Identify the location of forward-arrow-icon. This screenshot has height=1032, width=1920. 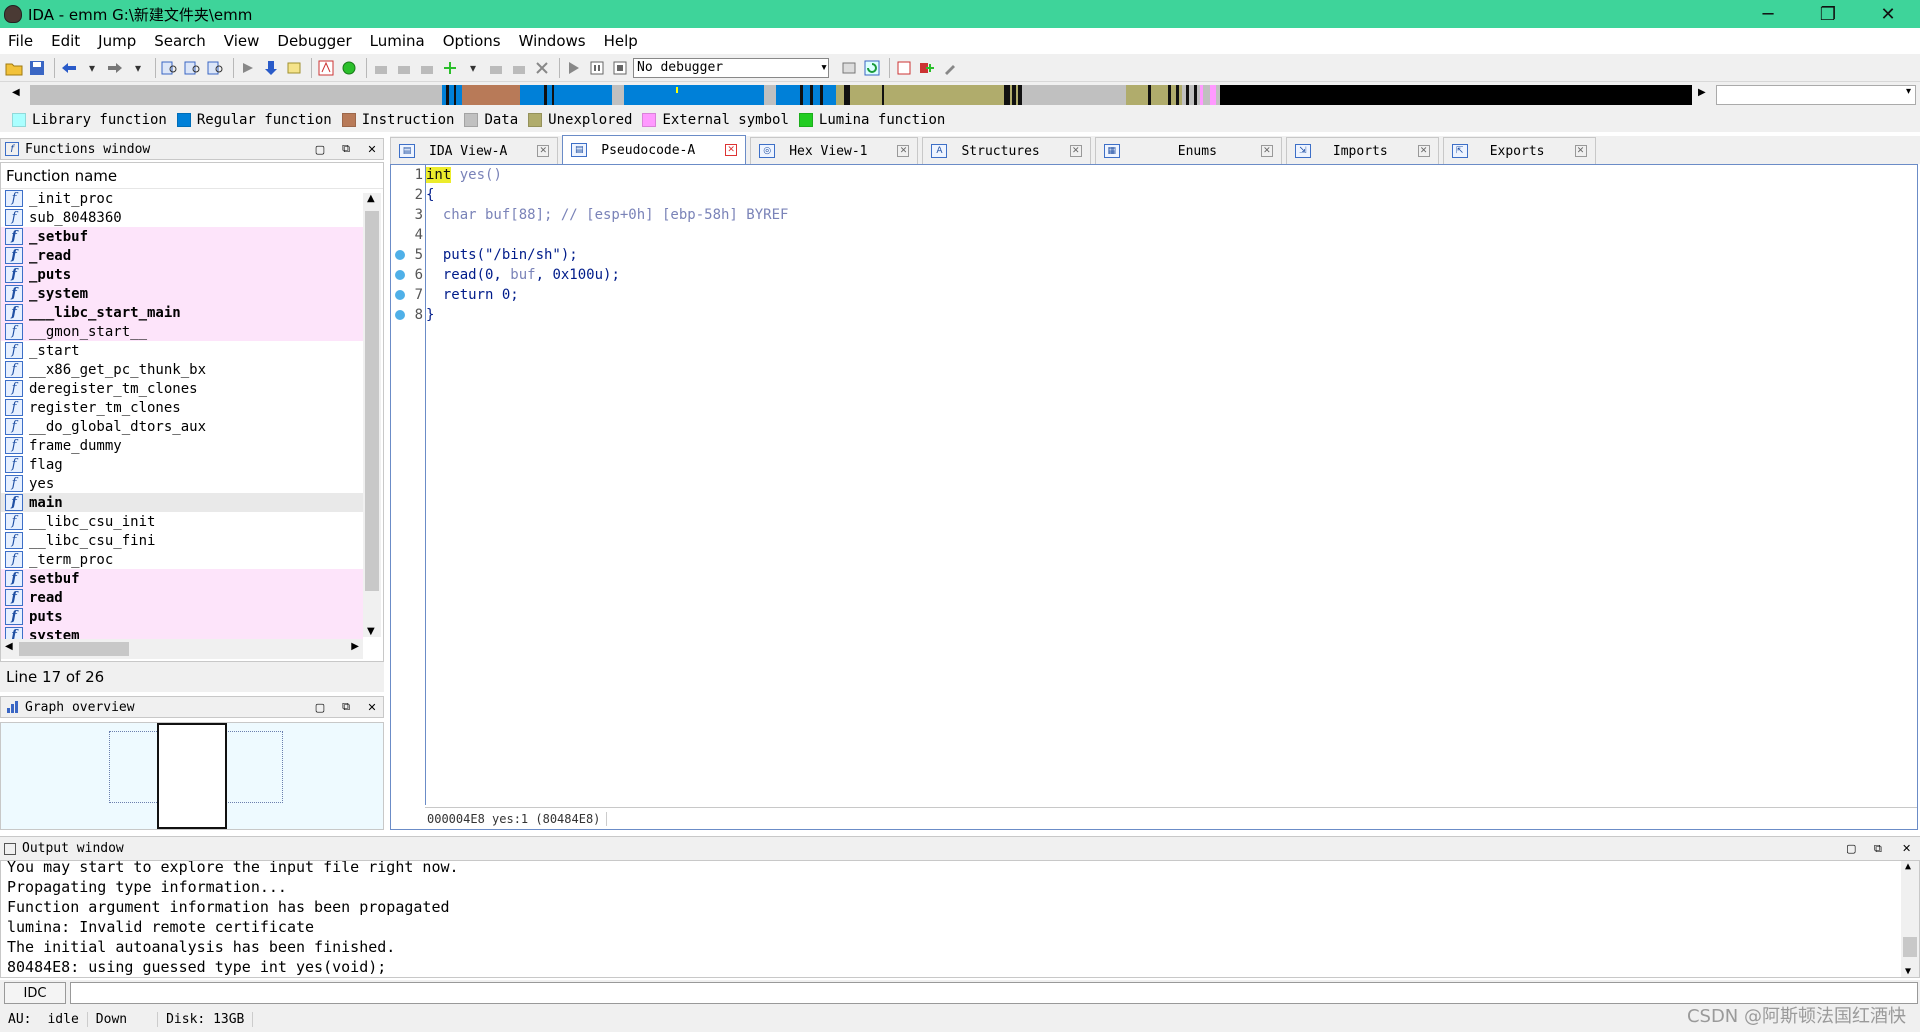
(115, 68).